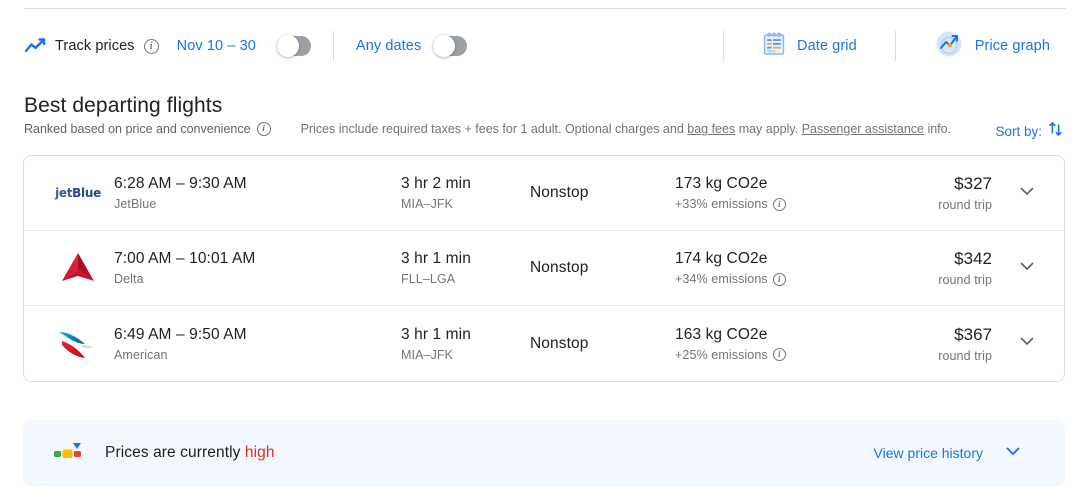 Image resolution: width=1089 pixels, height=502 pixels. I want to click on flight-times: 6:49 AM – 9:50 AM, so click(180, 334).